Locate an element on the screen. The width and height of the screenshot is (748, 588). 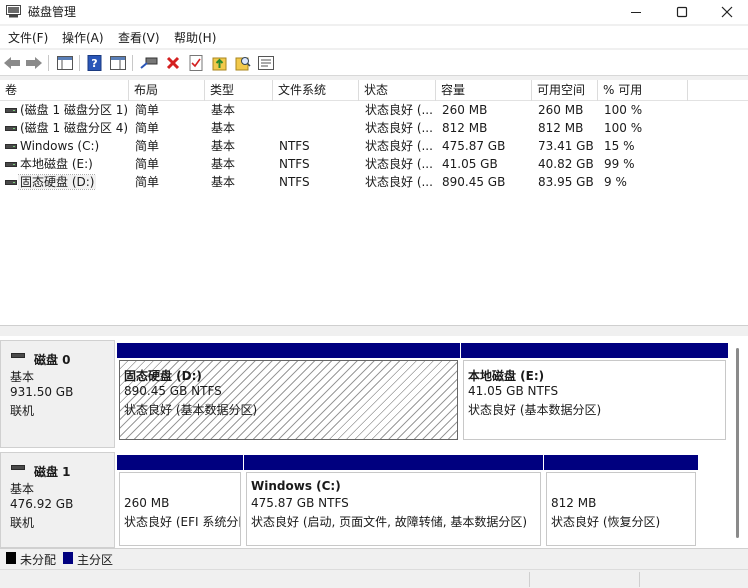
disk-name: 磁盘 0 is located at coordinates (52, 360).